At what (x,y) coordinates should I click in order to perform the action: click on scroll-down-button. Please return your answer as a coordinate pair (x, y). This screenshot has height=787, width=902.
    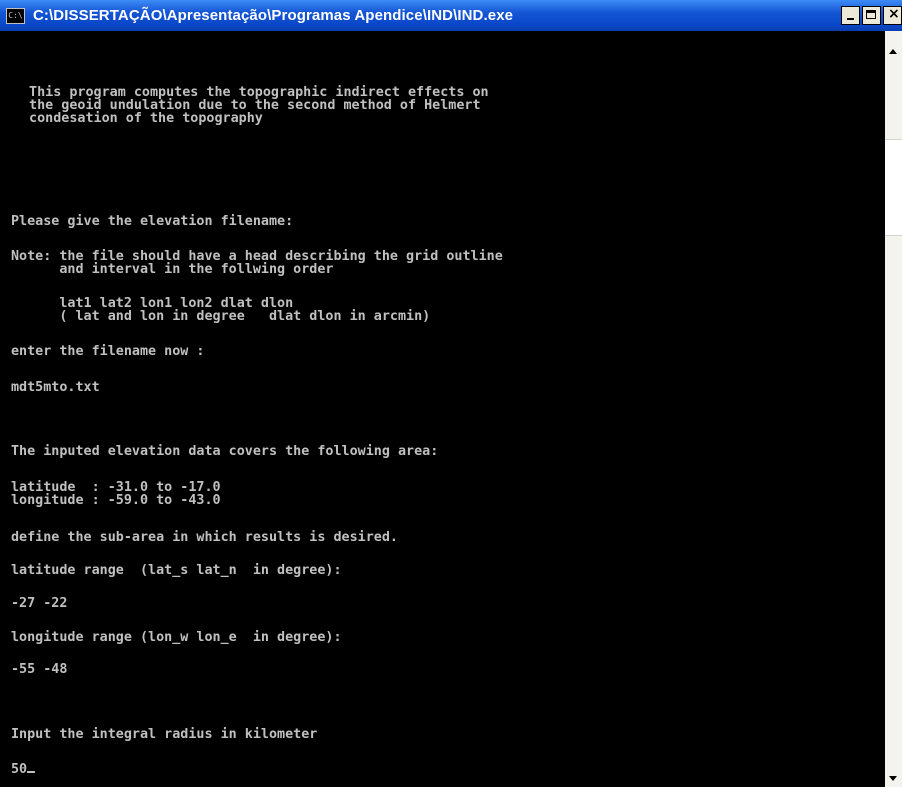
    Looking at the image, I should click on (893, 778).